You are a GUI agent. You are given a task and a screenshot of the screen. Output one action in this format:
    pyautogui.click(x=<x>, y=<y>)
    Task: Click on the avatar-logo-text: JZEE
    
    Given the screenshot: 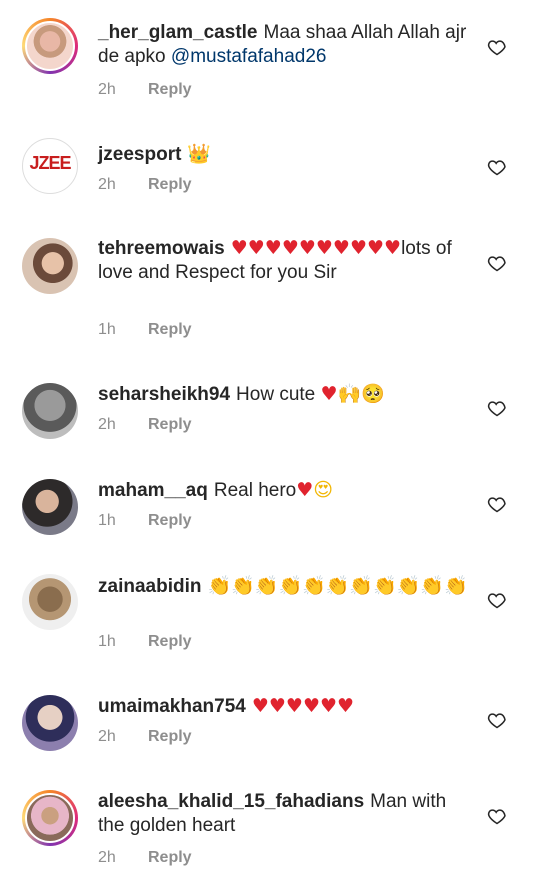 What is the action you would take?
    pyautogui.click(x=50, y=163)
    